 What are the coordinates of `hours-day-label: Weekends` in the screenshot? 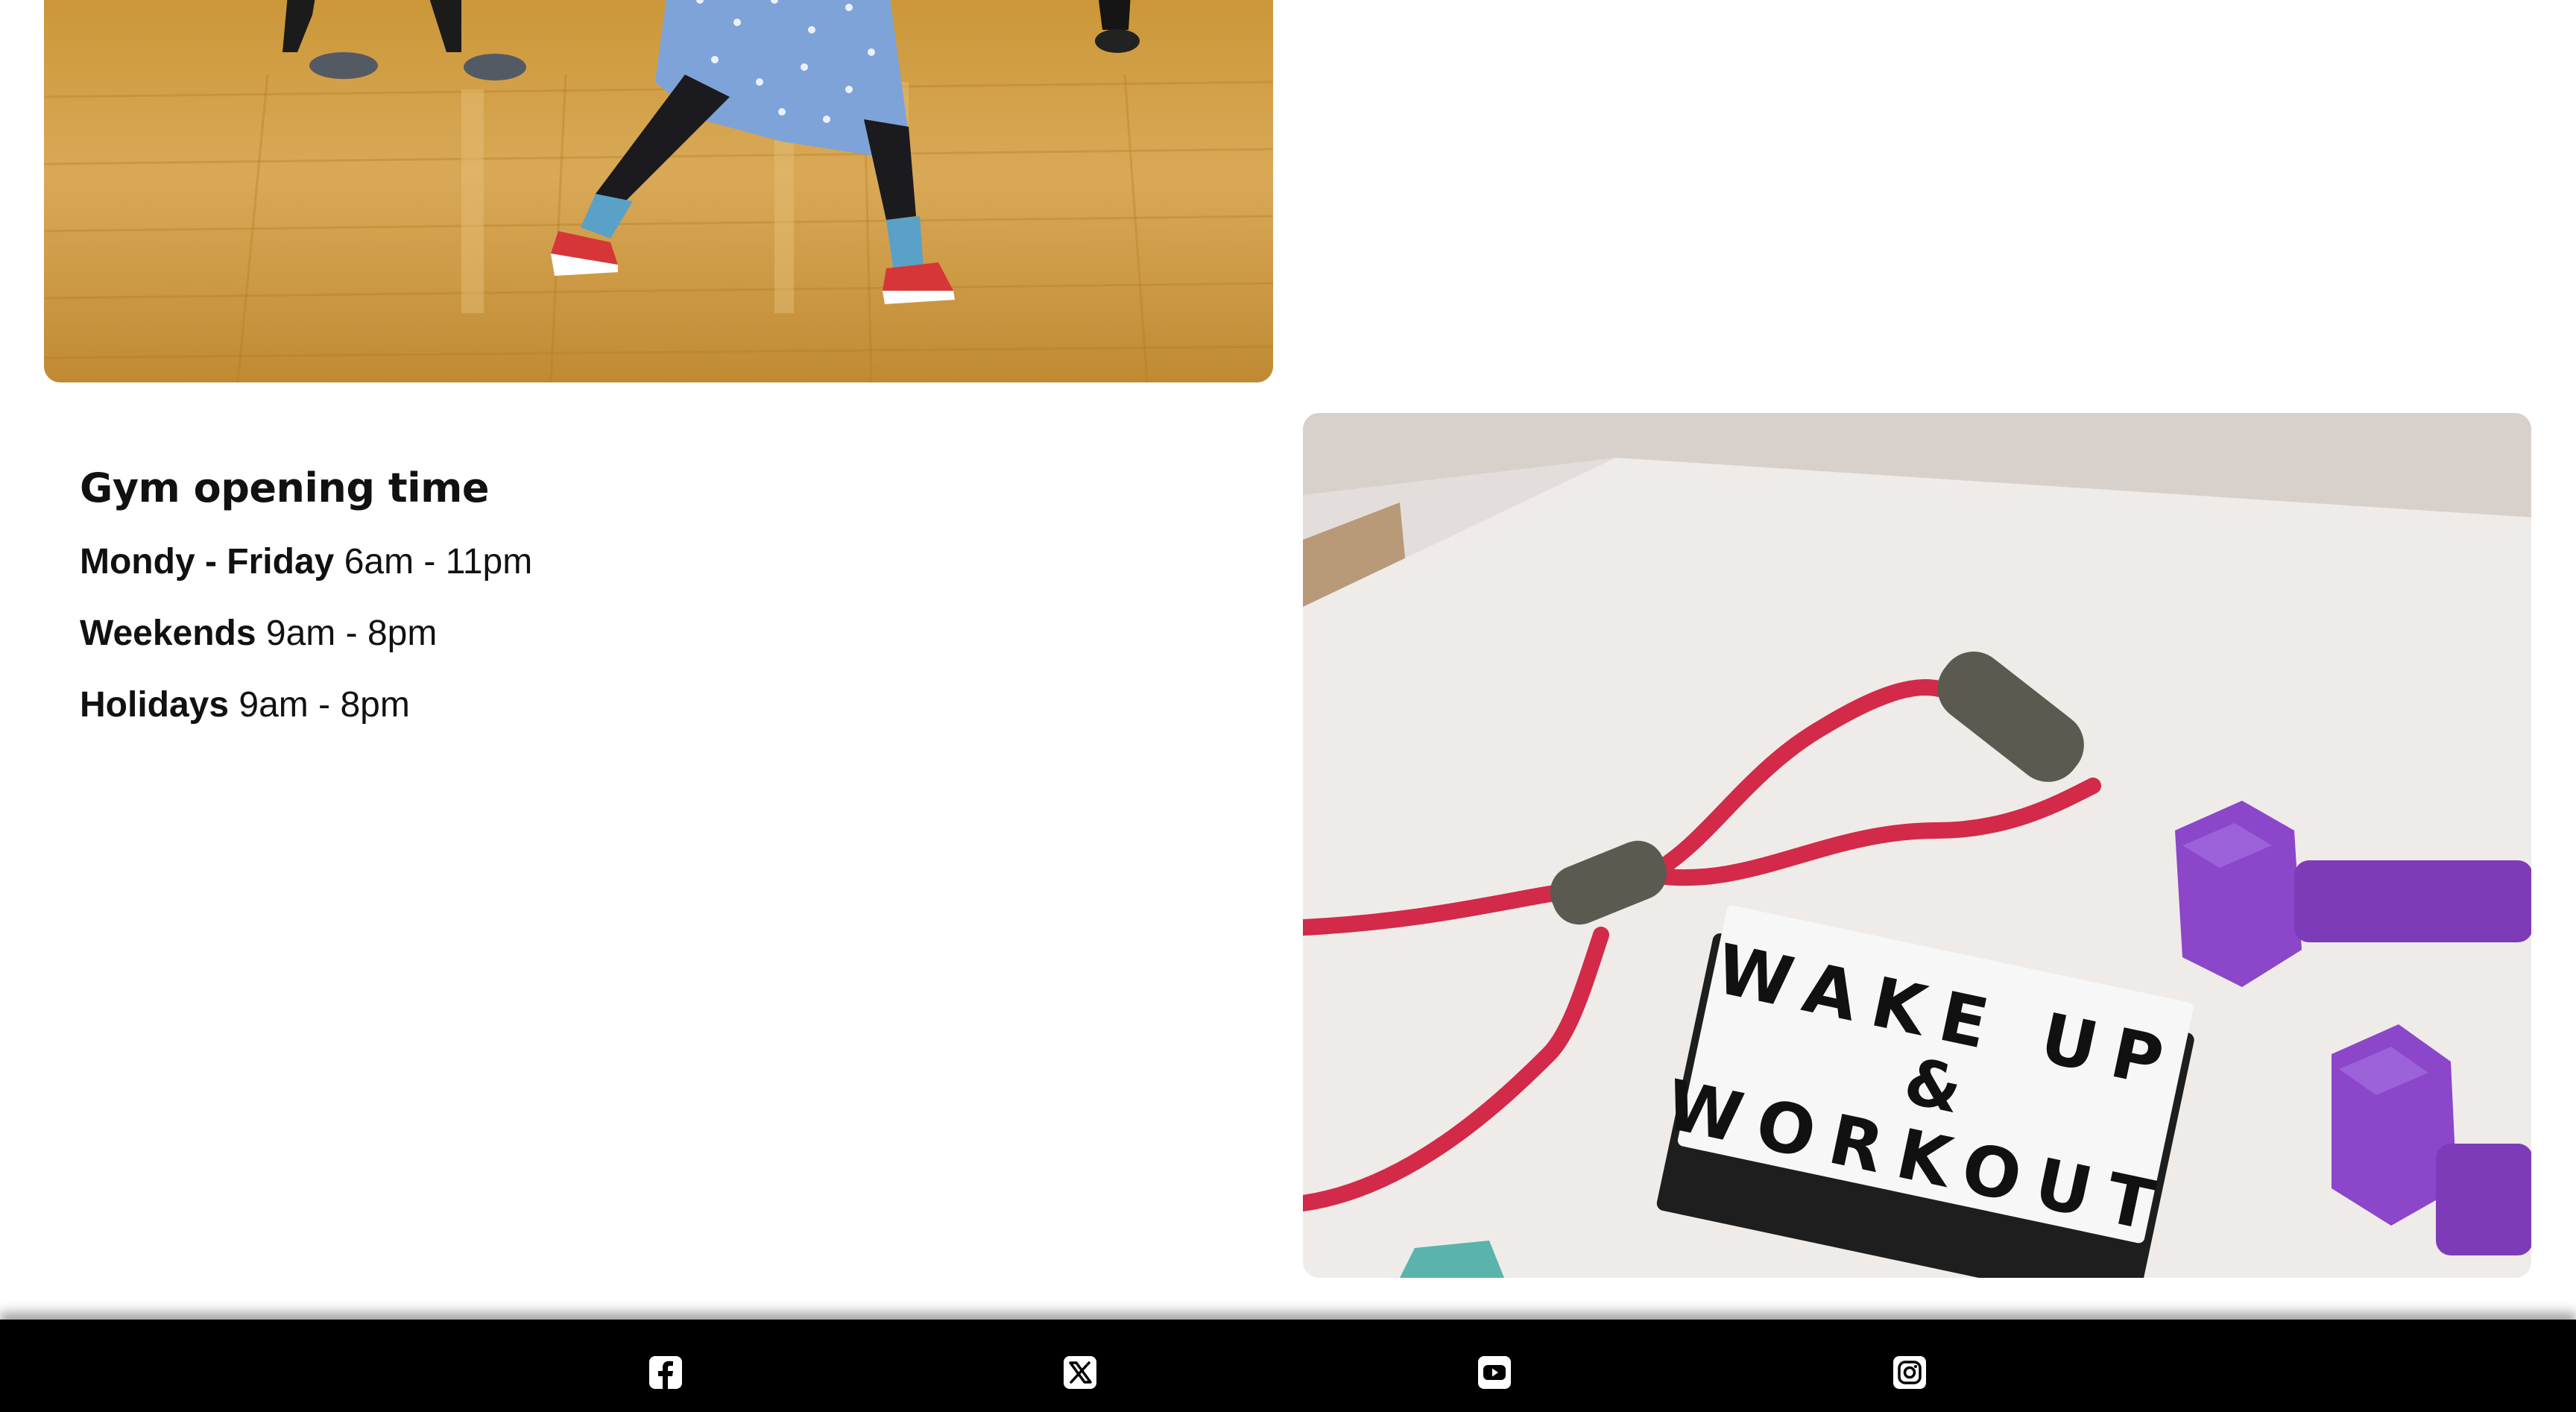 It's located at (168, 633).